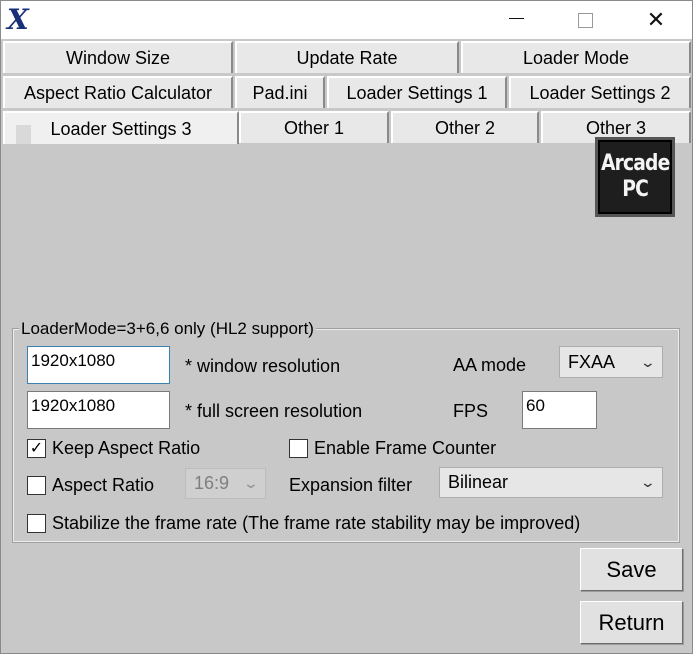  I want to click on tab-loader-settings-3: Loader Settings 3, so click(121, 128).